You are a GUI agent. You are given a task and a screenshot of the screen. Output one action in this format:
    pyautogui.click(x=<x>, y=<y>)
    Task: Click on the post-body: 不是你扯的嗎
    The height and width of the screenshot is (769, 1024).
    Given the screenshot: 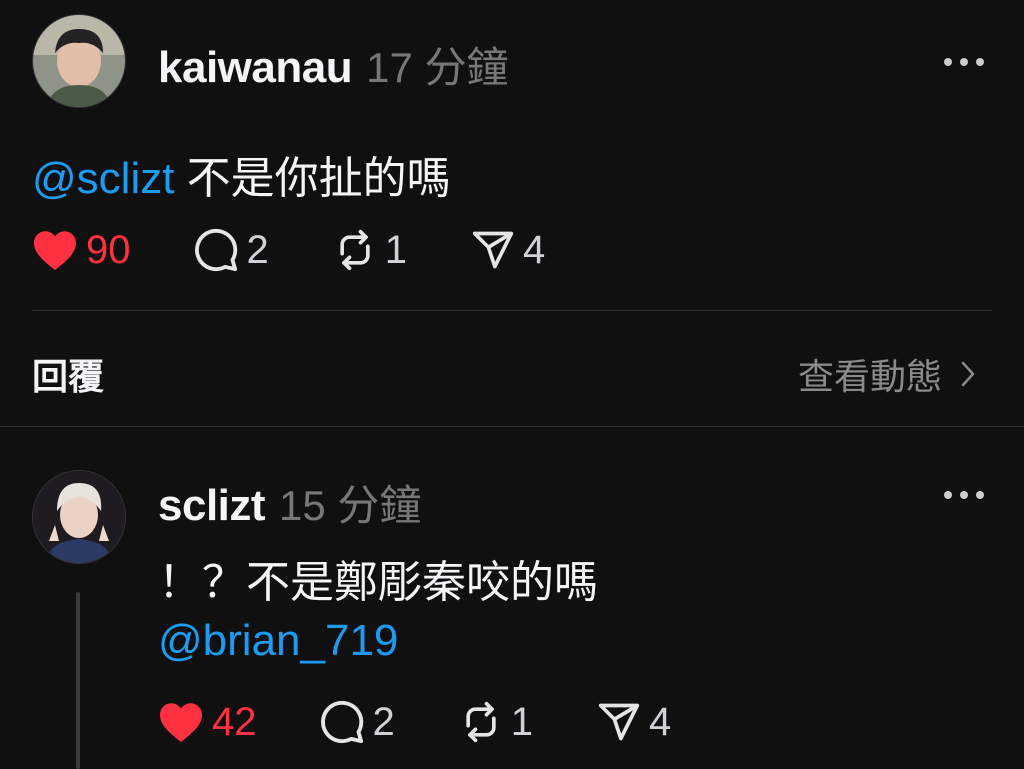 What is the action you would take?
    pyautogui.click(x=312, y=178)
    